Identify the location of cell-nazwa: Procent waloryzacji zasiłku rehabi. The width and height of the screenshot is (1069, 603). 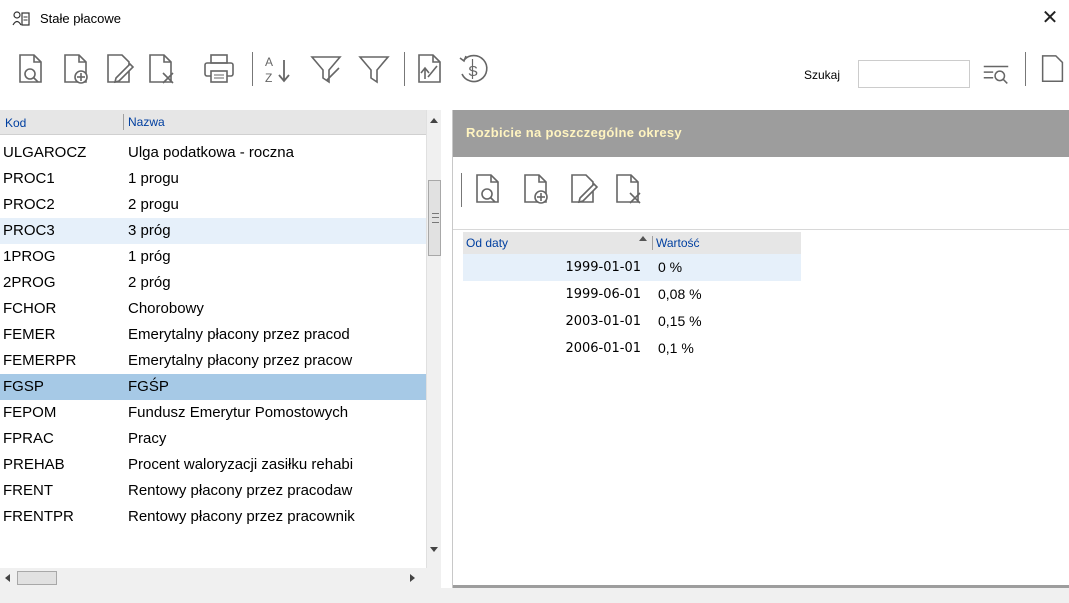
(241, 464).